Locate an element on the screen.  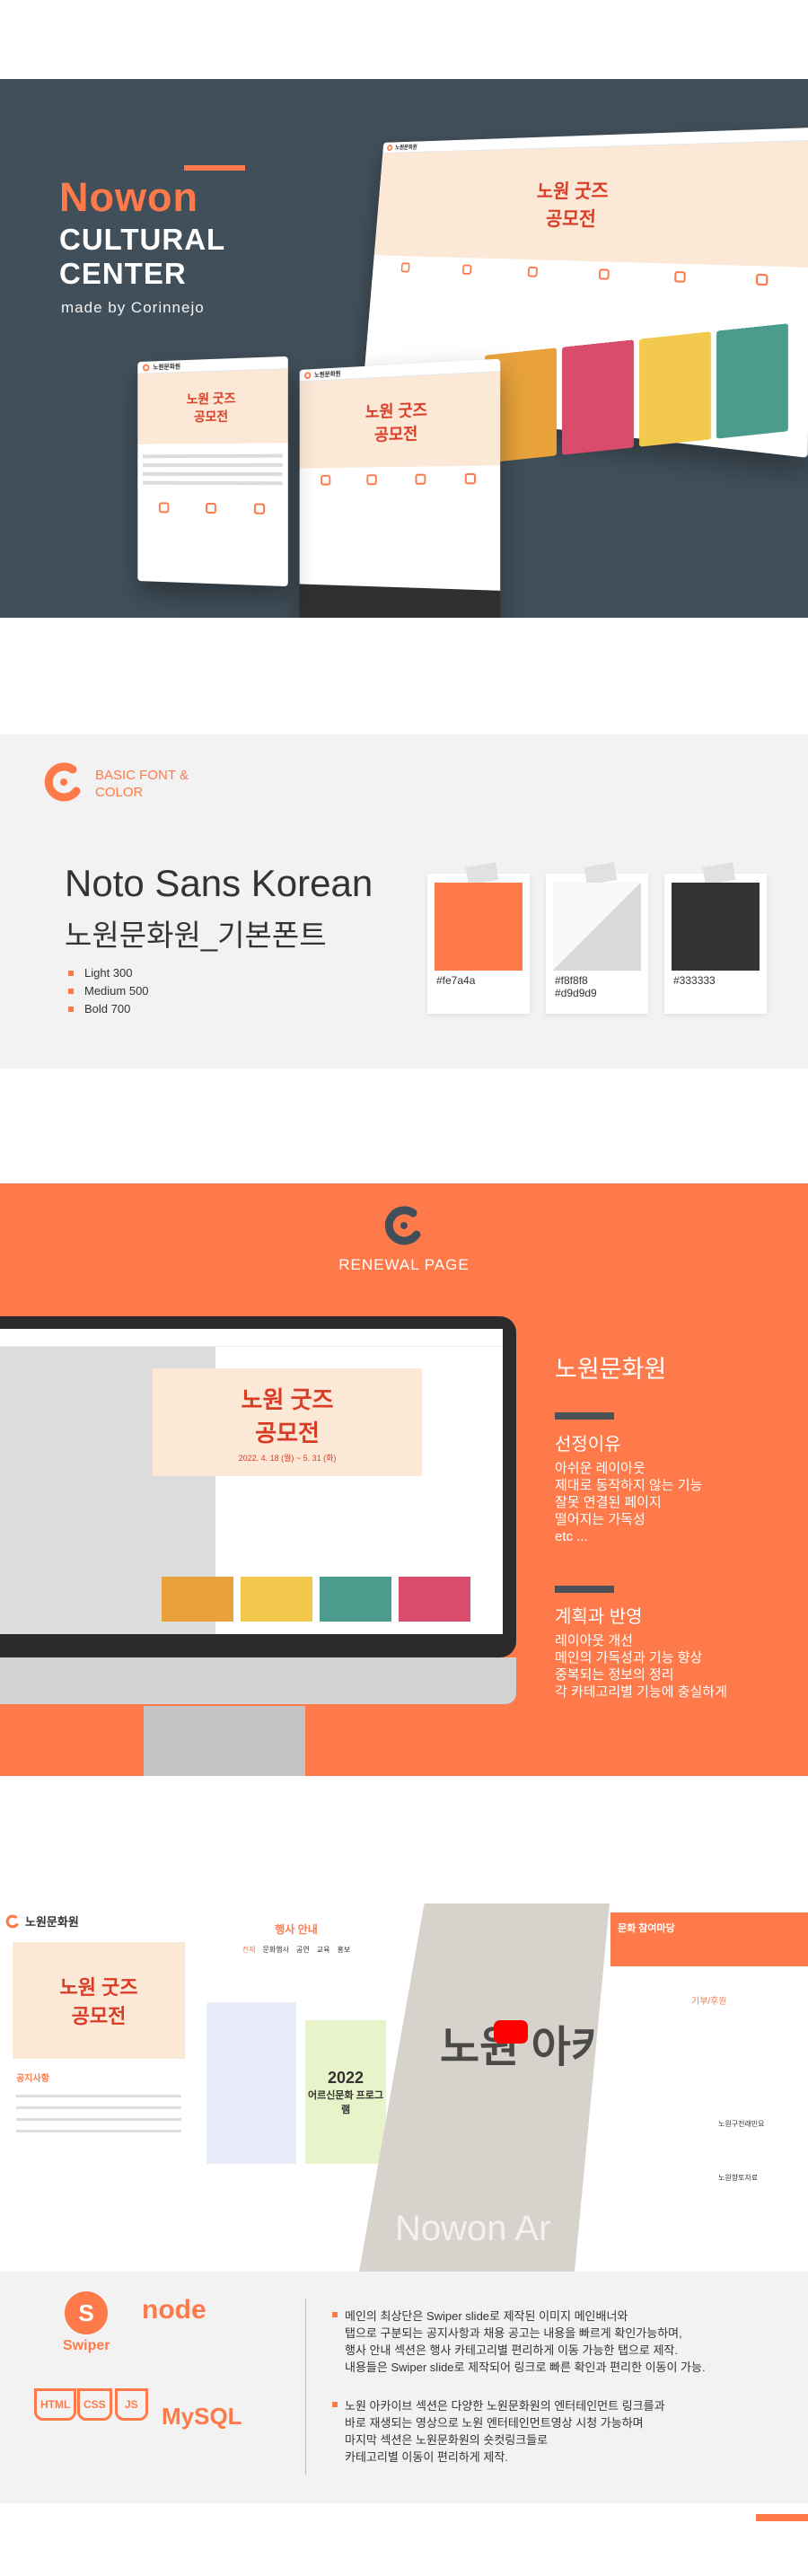
screen-nav is located at coordinates (252, 1338).